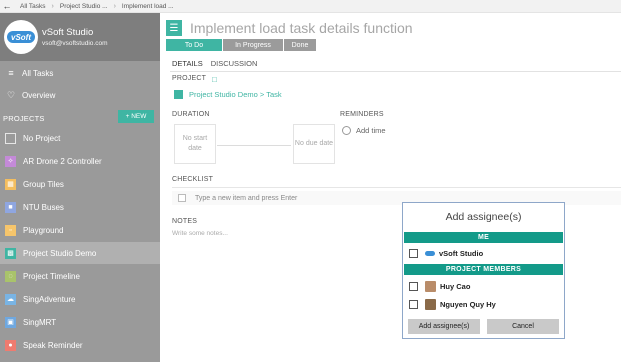 The width and height of the screenshot is (621, 362). I want to click on empty-square-icon, so click(10, 138).